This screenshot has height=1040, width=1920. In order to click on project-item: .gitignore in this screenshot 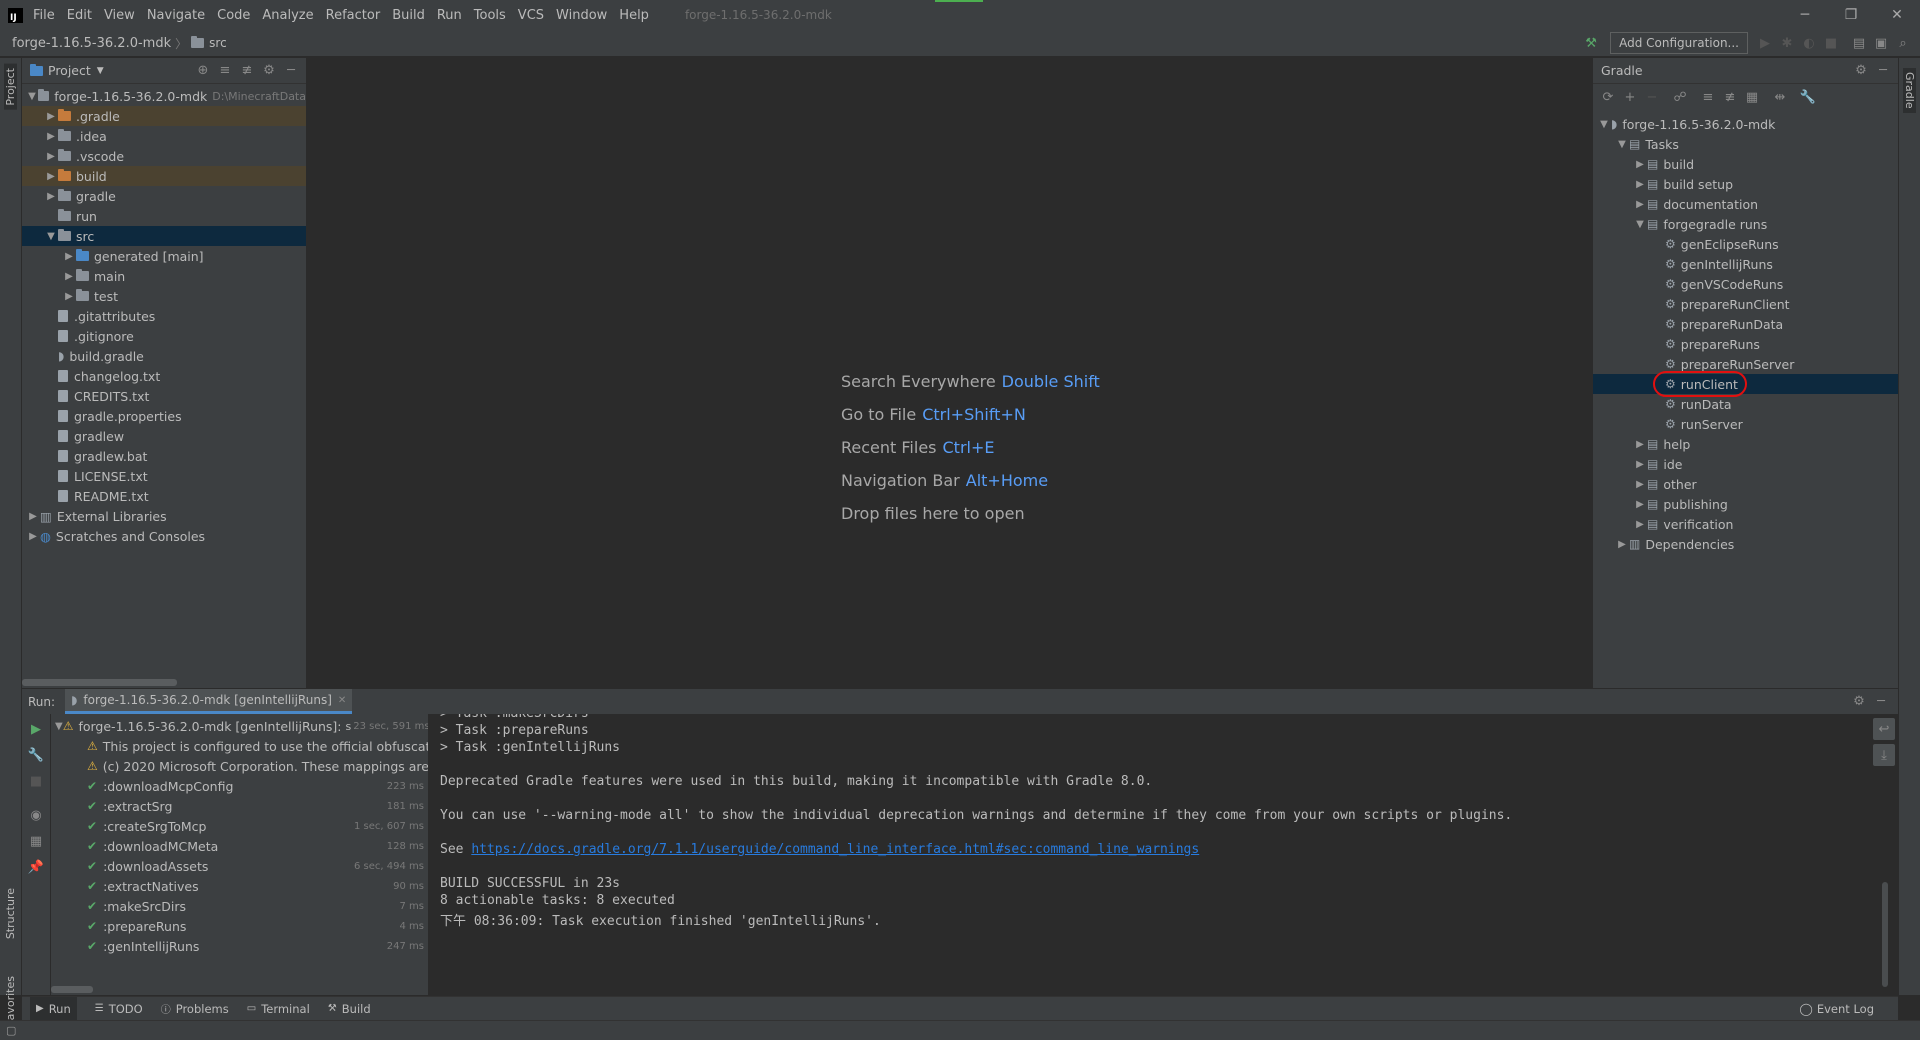, I will do `click(164, 336)`.